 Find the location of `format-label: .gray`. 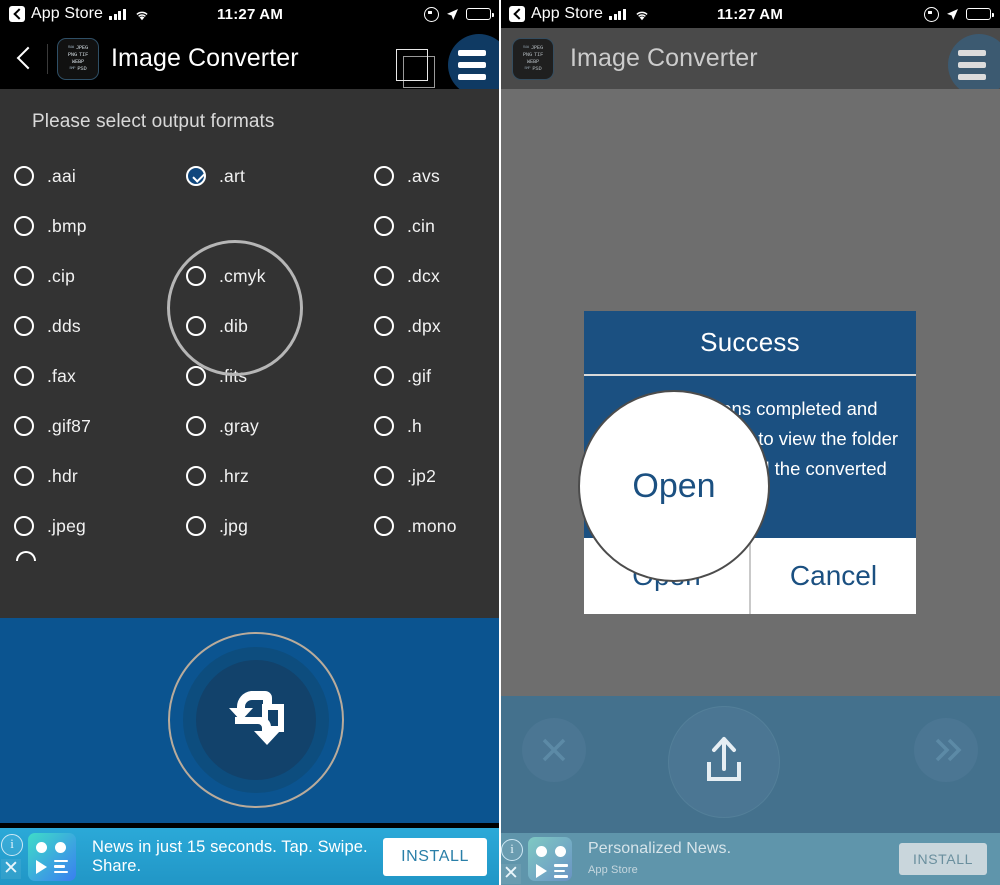

format-label: .gray is located at coordinates (239, 425).